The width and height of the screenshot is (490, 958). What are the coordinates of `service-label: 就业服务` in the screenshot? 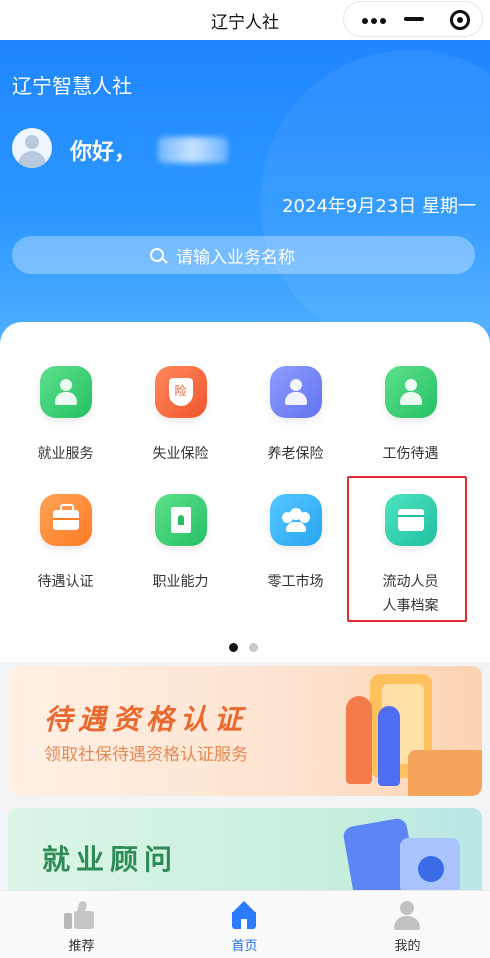 It's located at (65, 454).